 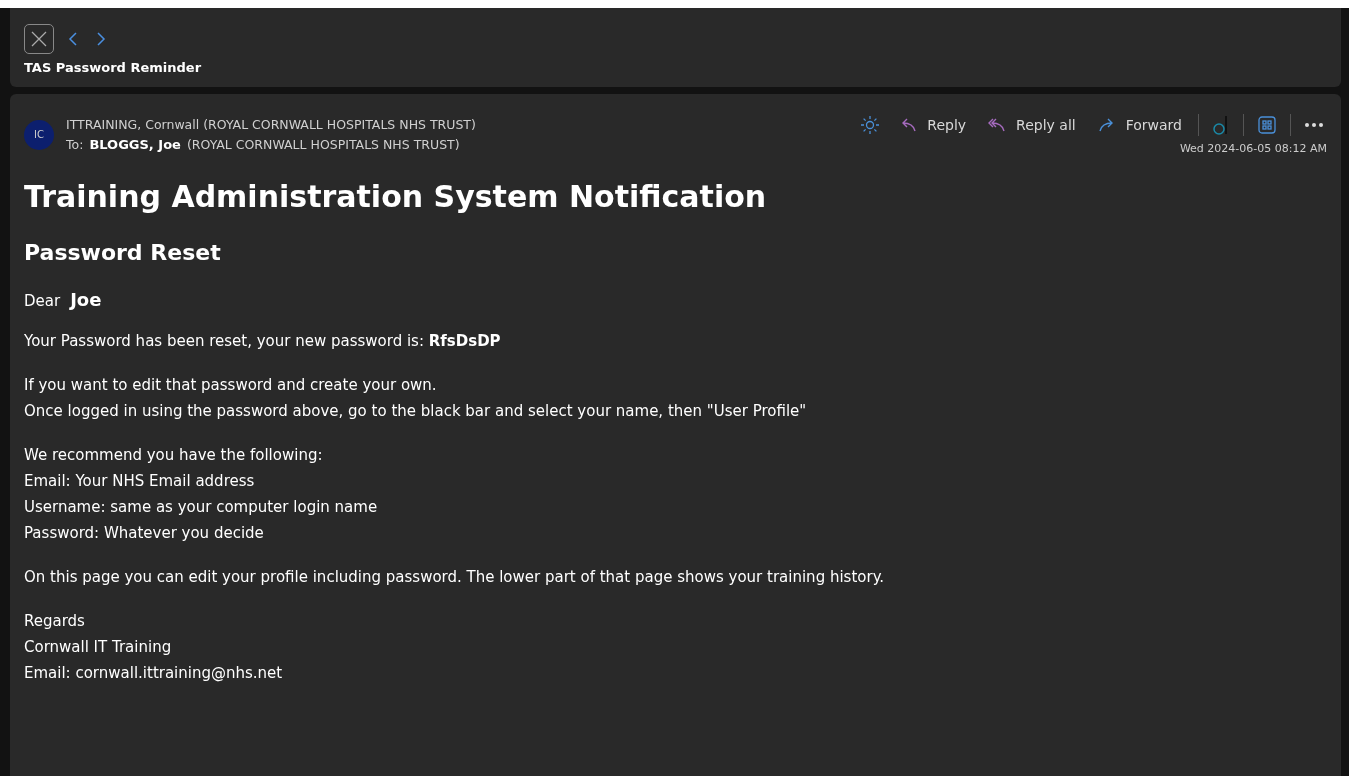 What do you see at coordinates (1032, 125) in the screenshot?
I see `replyall-button: Reply all` at bounding box center [1032, 125].